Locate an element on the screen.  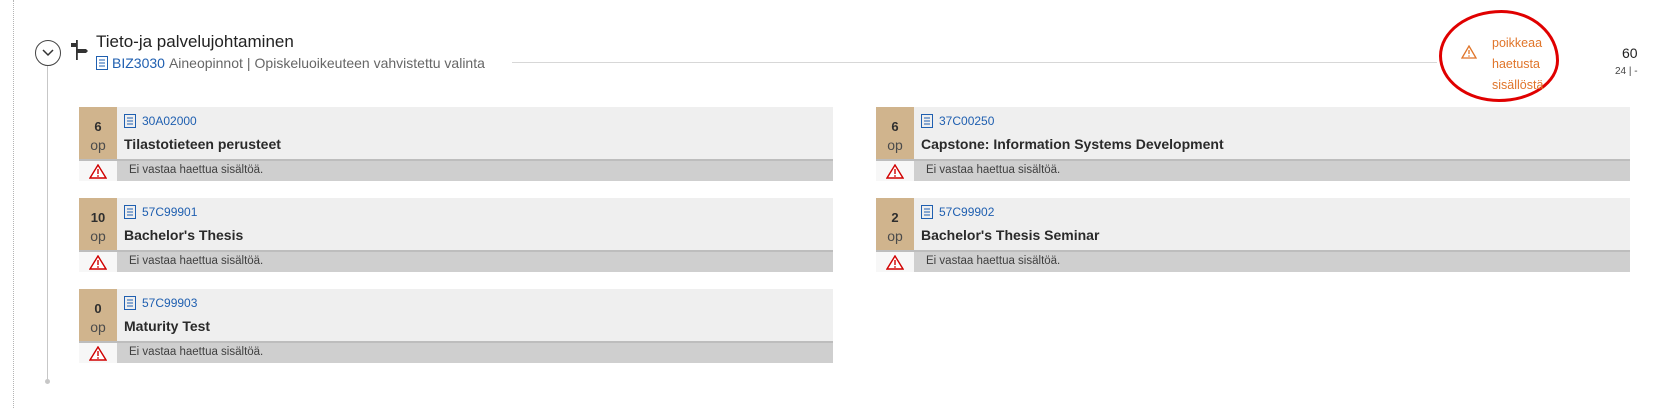
course-header: 57C99903 is located at coordinates (160, 303).